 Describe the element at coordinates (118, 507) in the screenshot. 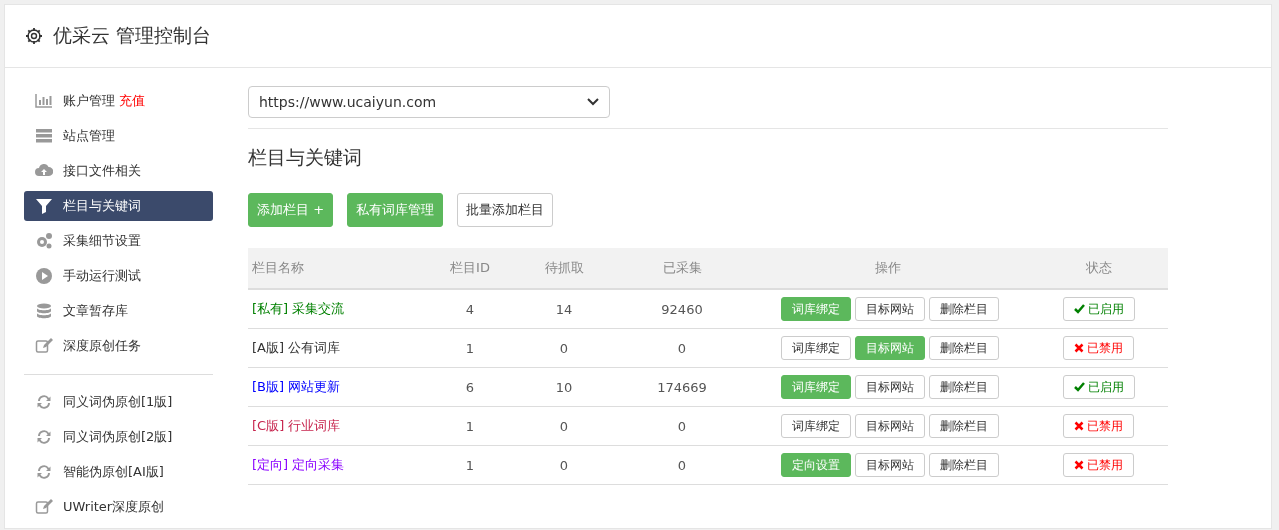

I see `sidebar-item: UWriter深度原创` at that location.